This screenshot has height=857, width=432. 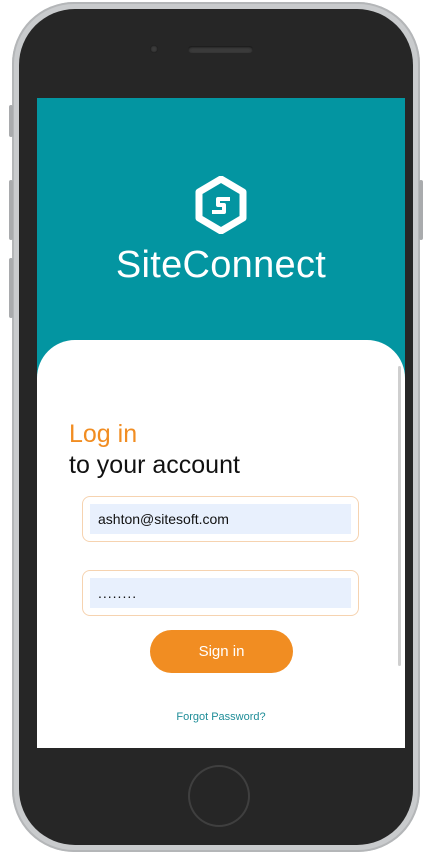 What do you see at coordinates (11, 121) in the screenshot?
I see `mute-switch` at bounding box center [11, 121].